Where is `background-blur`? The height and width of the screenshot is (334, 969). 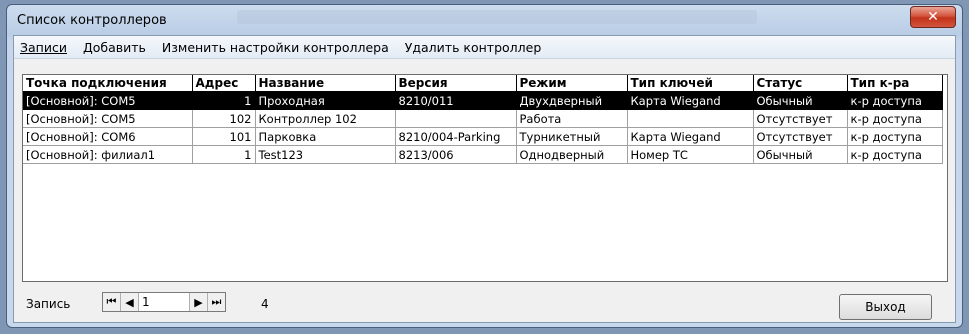
background-blur is located at coordinates (497, 17).